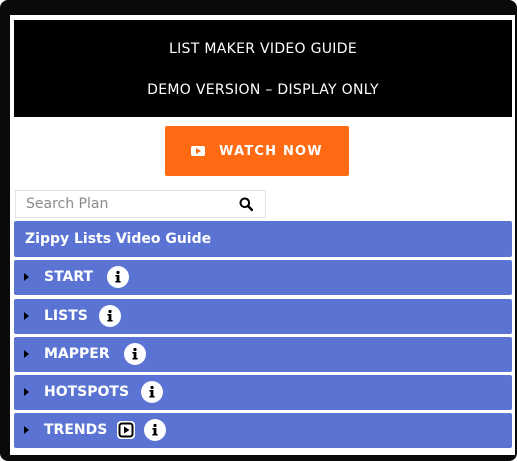 The height and width of the screenshot is (461, 517). I want to click on youtube-play-icon, so click(198, 151).